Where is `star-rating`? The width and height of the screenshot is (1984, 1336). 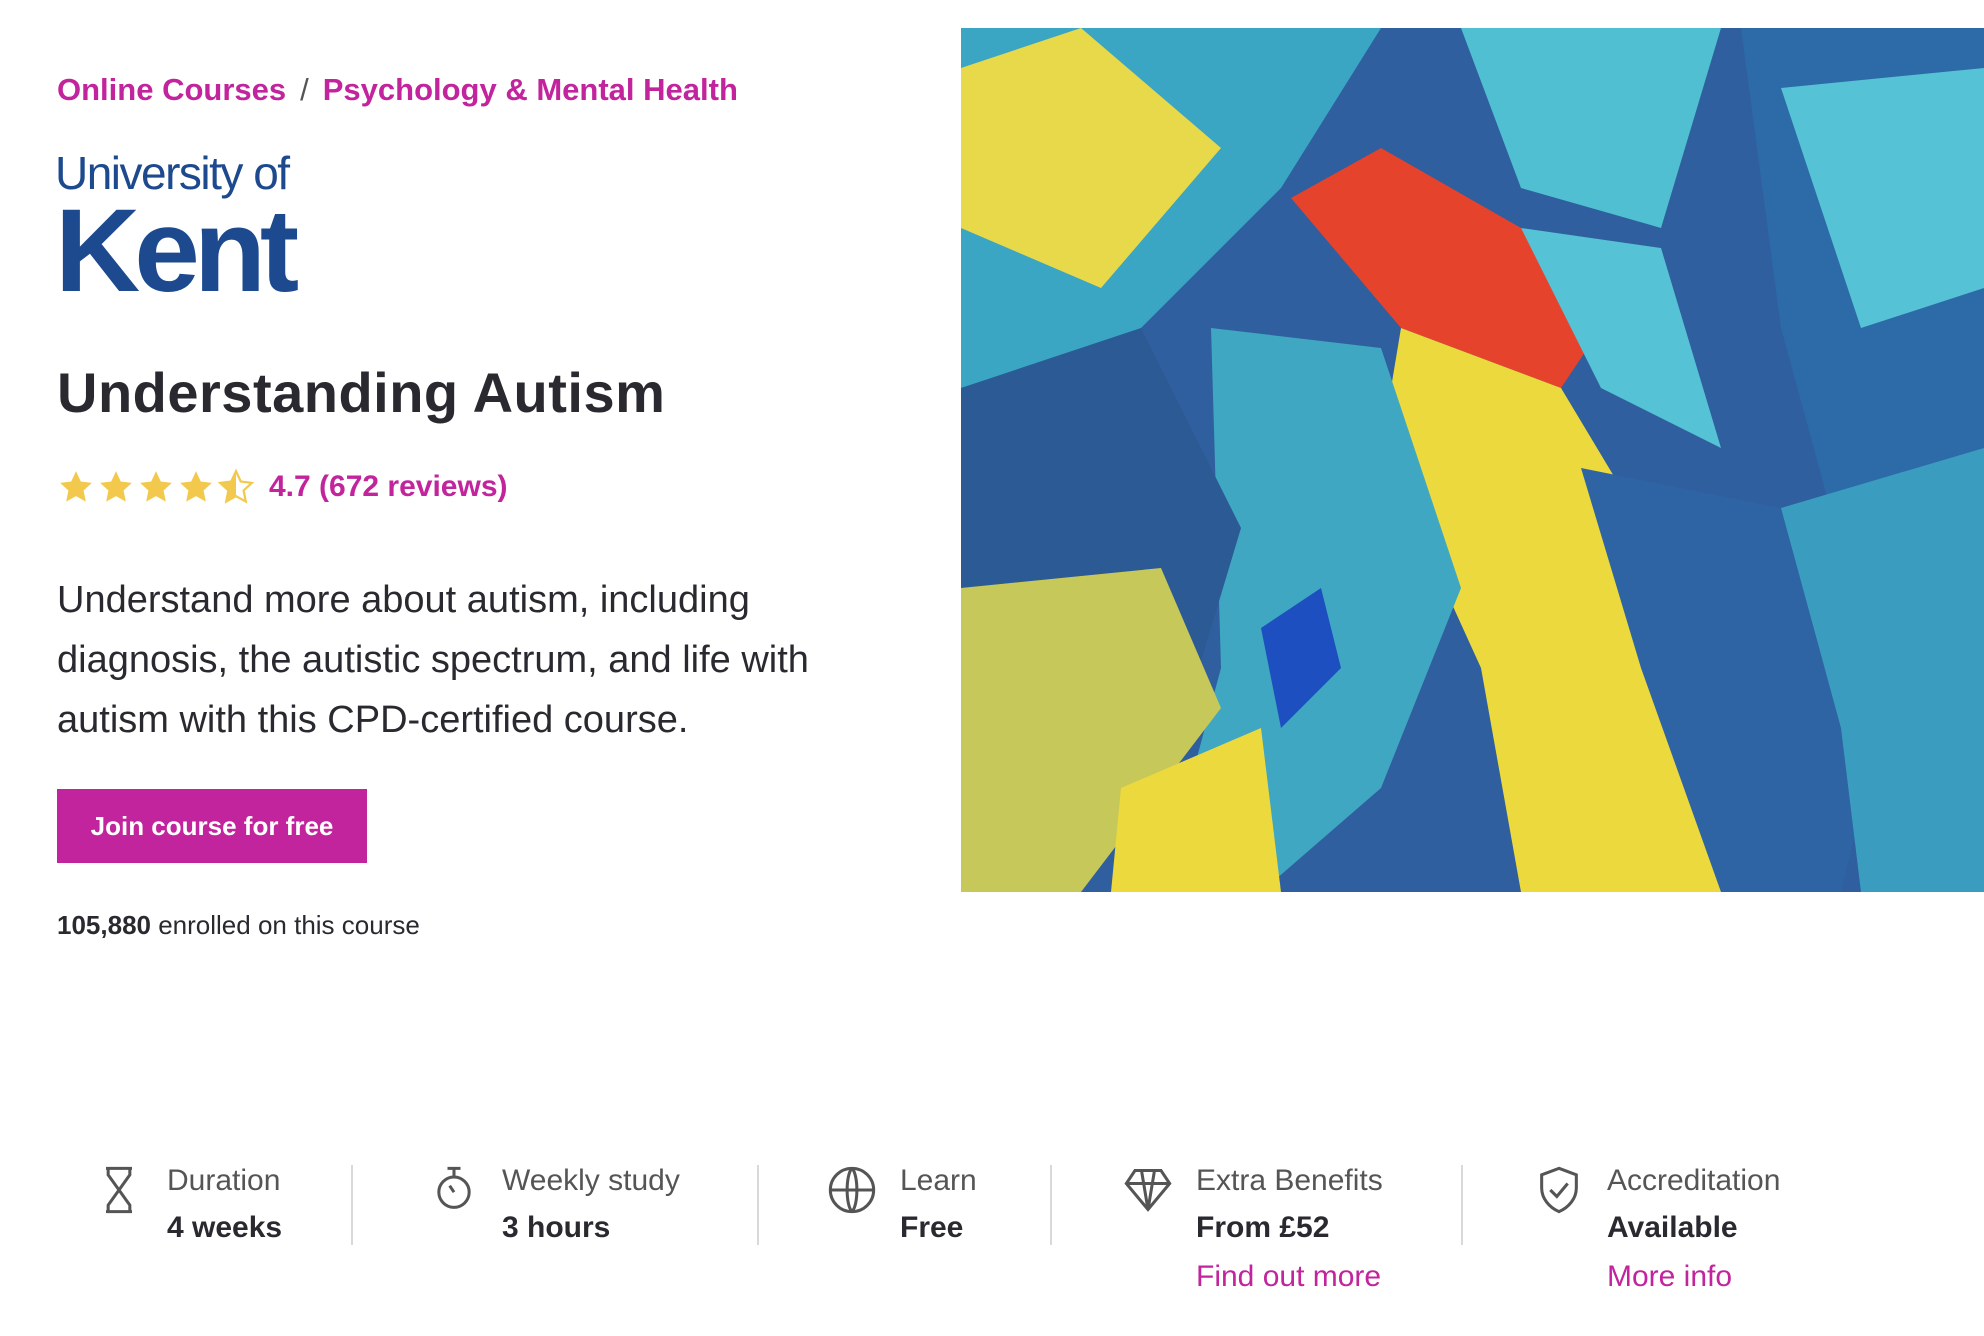
star-rating is located at coordinates (156, 487).